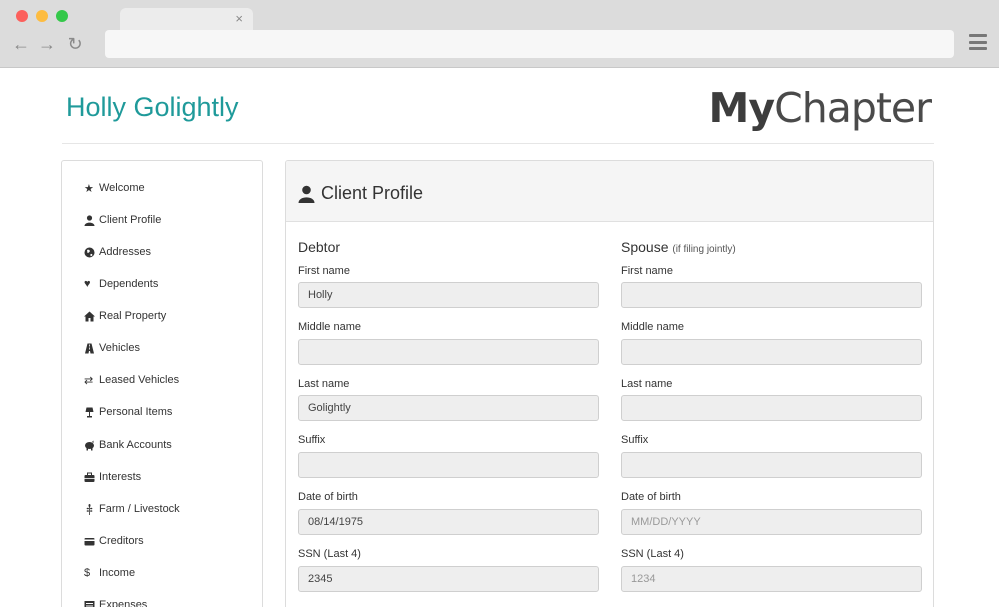 Image resolution: width=999 pixels, height=607 pixels. What do you see at coordinates (448, 408) in the screenshot?
I see `debtor-last-name-input: Golightly` at bounding box center [448, 408].